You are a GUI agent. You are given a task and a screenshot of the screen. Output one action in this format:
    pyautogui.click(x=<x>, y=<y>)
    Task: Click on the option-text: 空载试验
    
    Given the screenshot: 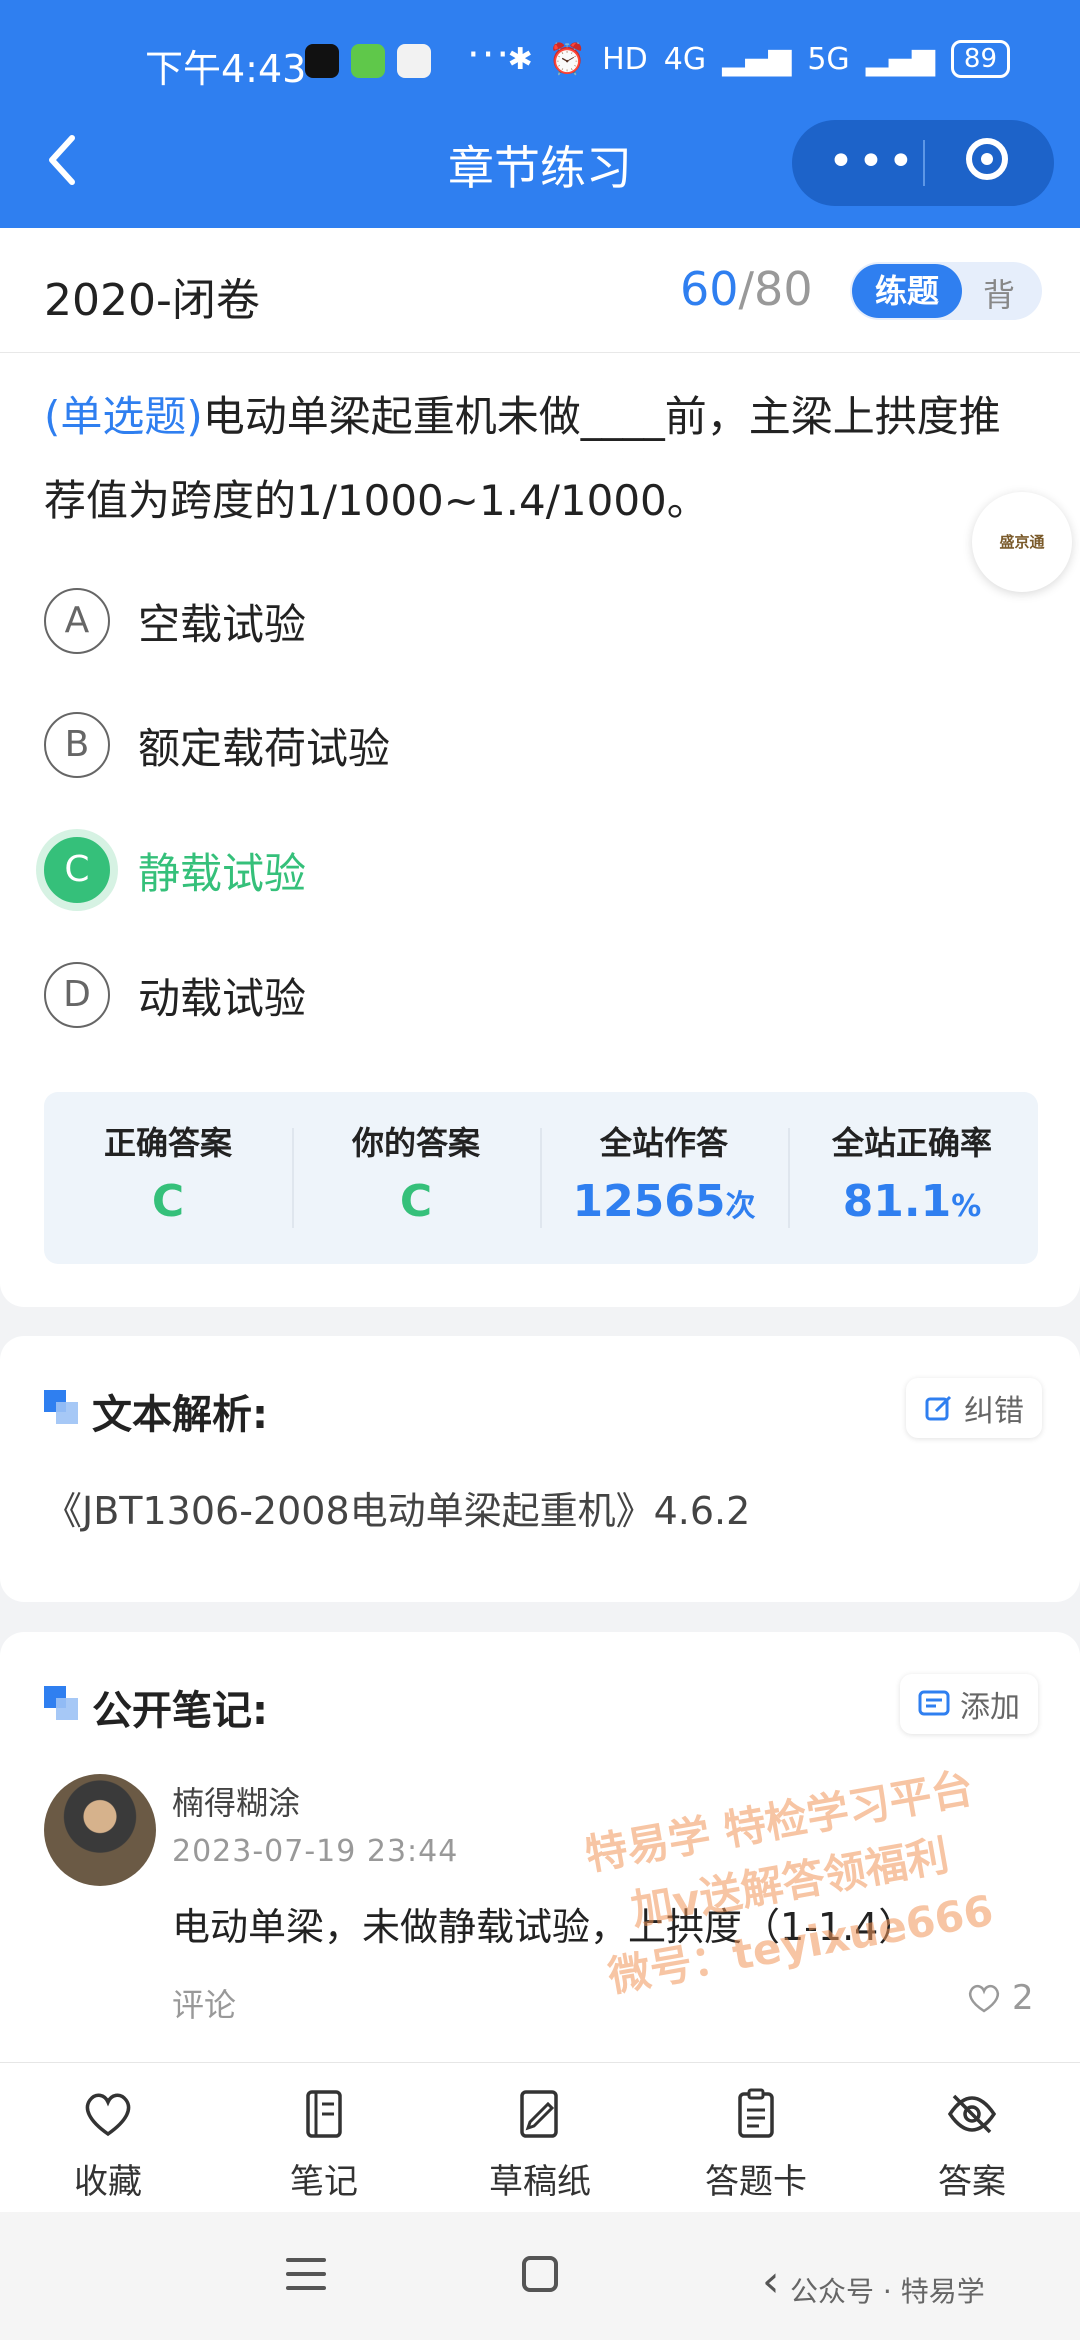 What is the action you would take?
    pyautogui.click(x=222, y=624)
    